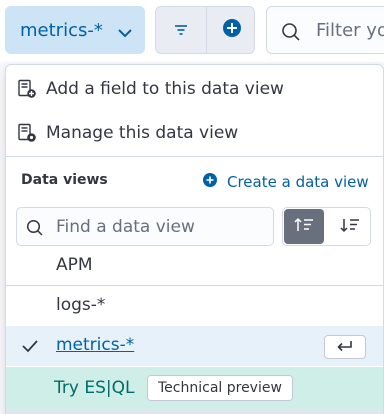 The width and height of the screenshot is (384, 414). I want to click on add-field-menu-item: Add a field to this data view, so click(194, 89).